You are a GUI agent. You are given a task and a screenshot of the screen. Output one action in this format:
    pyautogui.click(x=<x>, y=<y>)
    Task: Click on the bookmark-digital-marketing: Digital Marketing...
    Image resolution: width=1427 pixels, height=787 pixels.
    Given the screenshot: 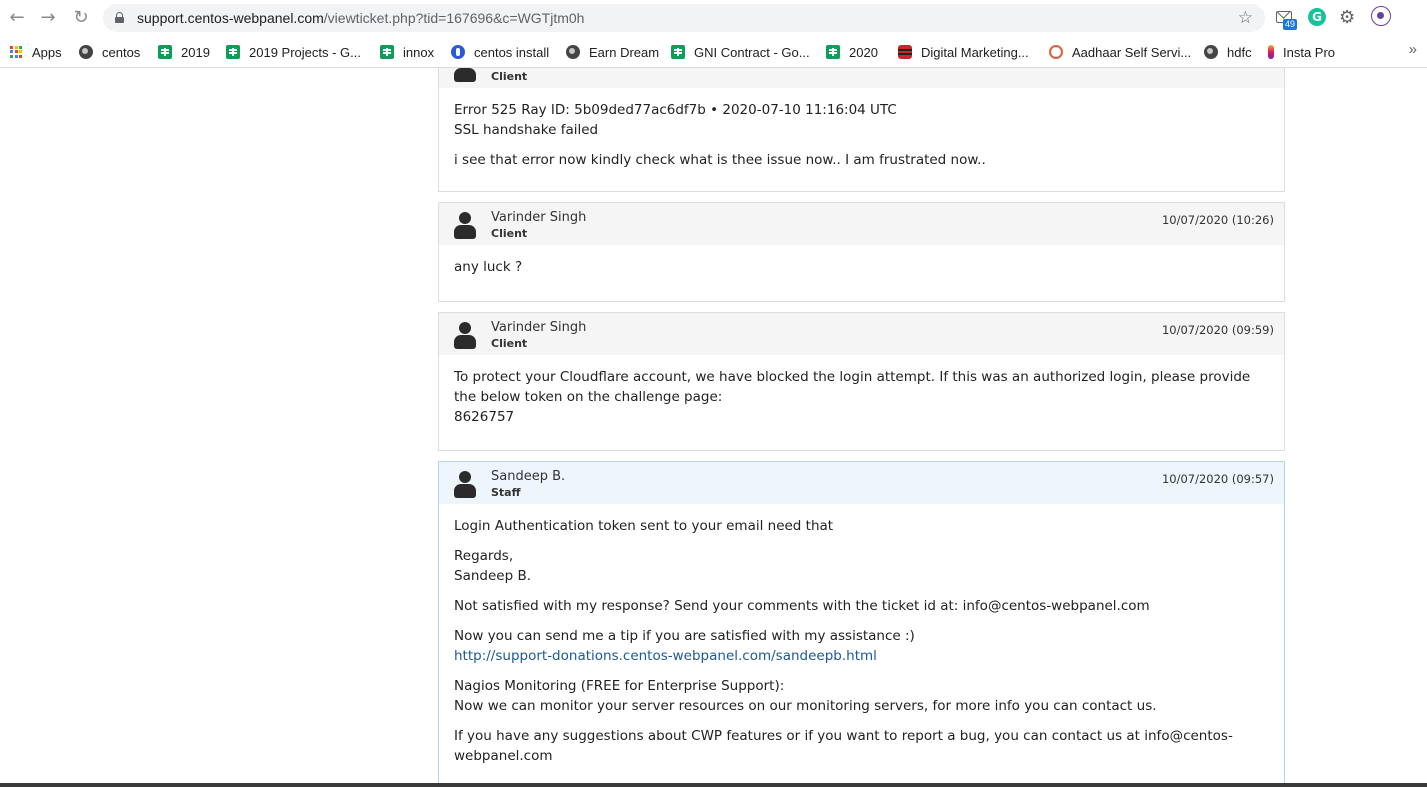 What is the action you would take?
    pyautogui.click(x=963, y=52)
    